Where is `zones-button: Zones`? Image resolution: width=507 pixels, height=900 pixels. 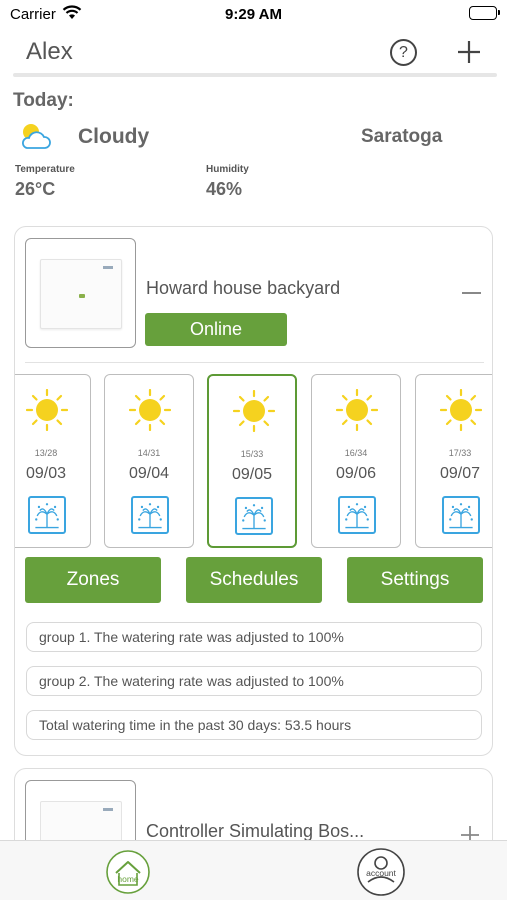
zones-button: Zones is located at coordinates (93, 580).